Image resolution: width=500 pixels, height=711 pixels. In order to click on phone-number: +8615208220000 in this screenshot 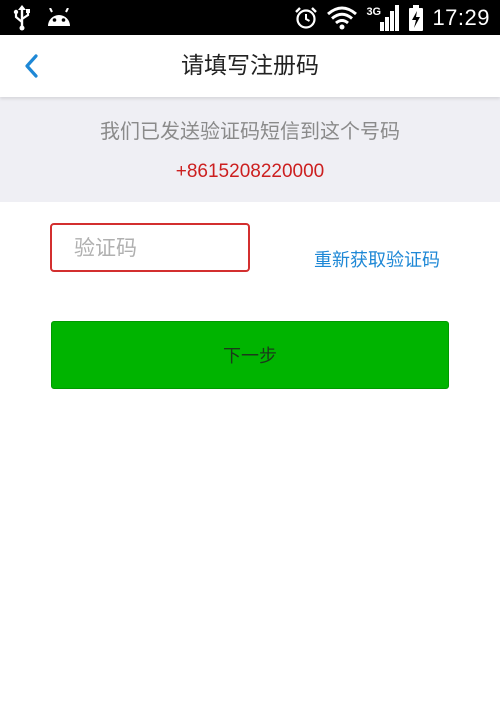, I will do `click(250, 171)`.